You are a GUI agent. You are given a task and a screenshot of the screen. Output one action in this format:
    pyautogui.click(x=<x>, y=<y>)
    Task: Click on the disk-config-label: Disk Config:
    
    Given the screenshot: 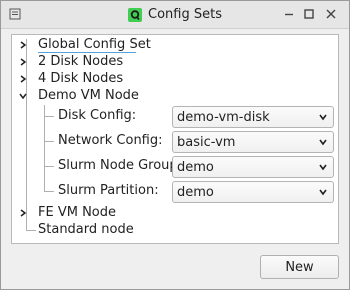 What is the action you would take?
    pyautogui.click(x=97, y=115)
    